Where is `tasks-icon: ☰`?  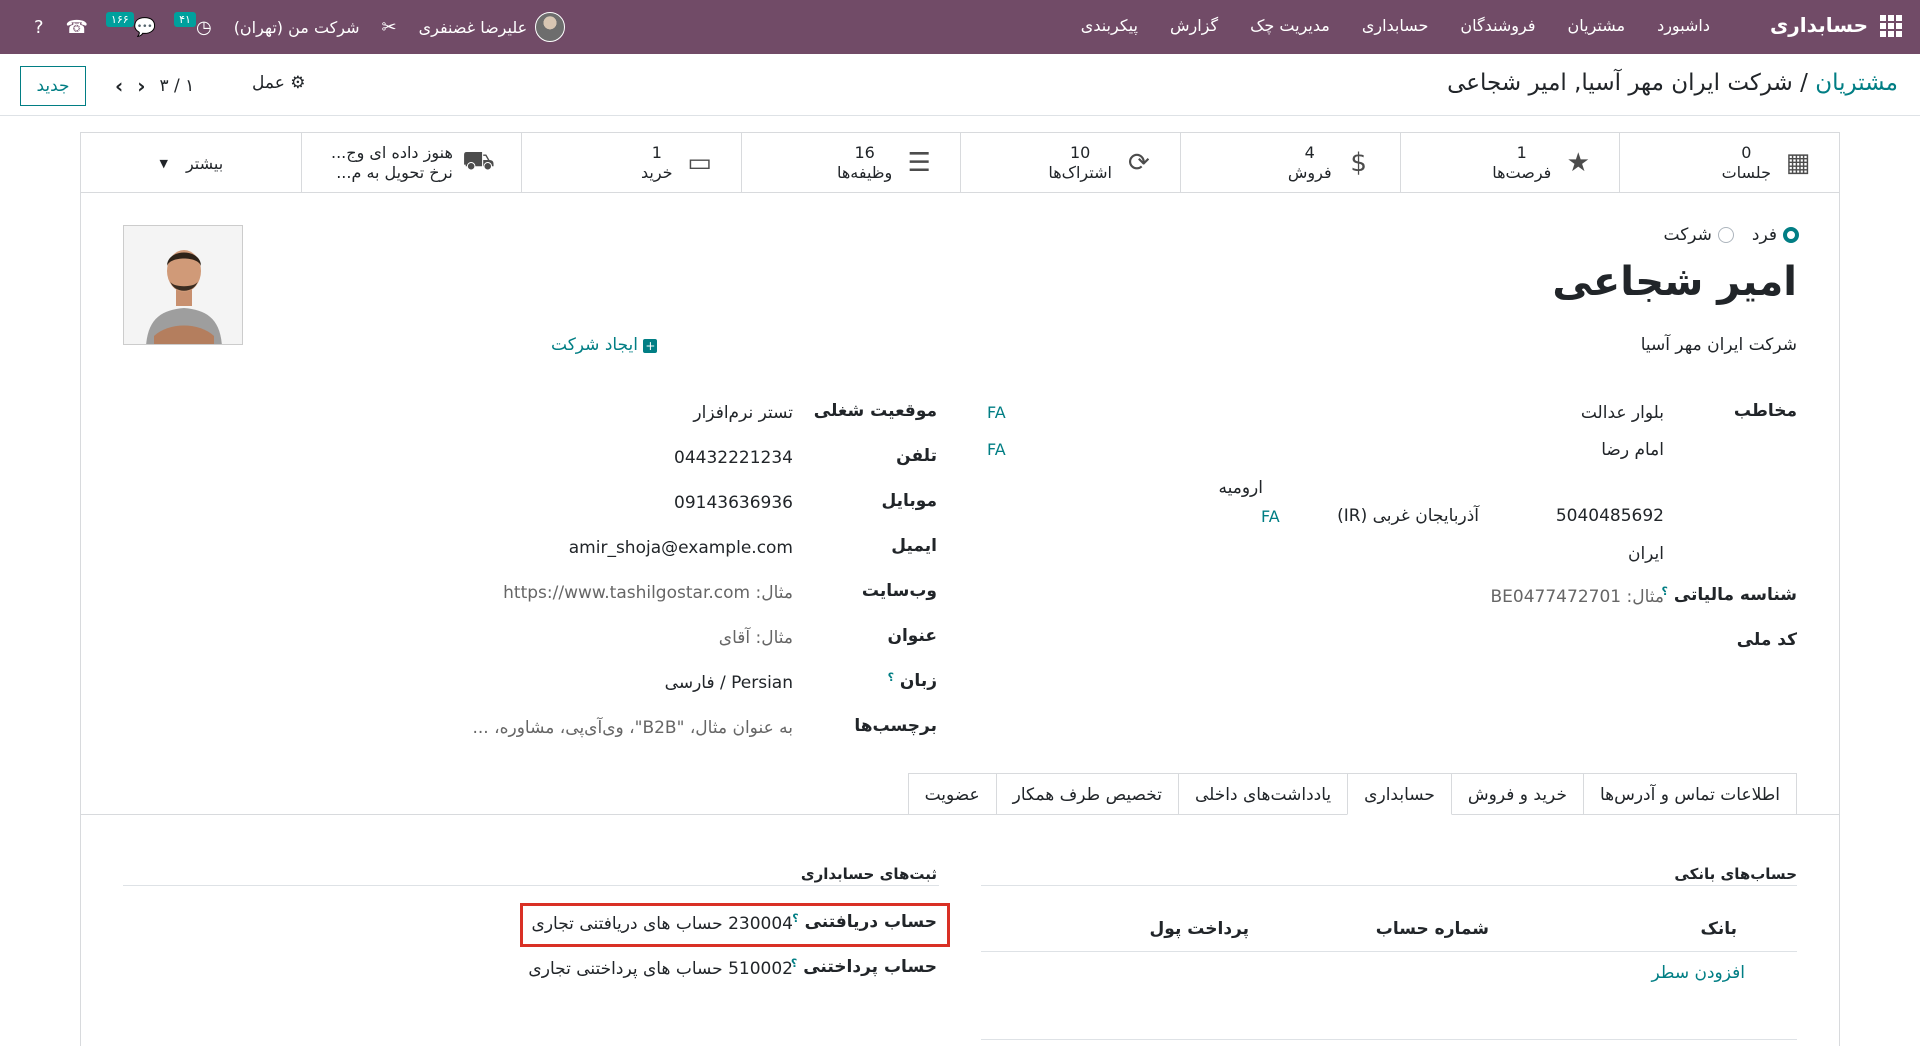
tasks-icon: ☰ is located at coordinates (919, 163).